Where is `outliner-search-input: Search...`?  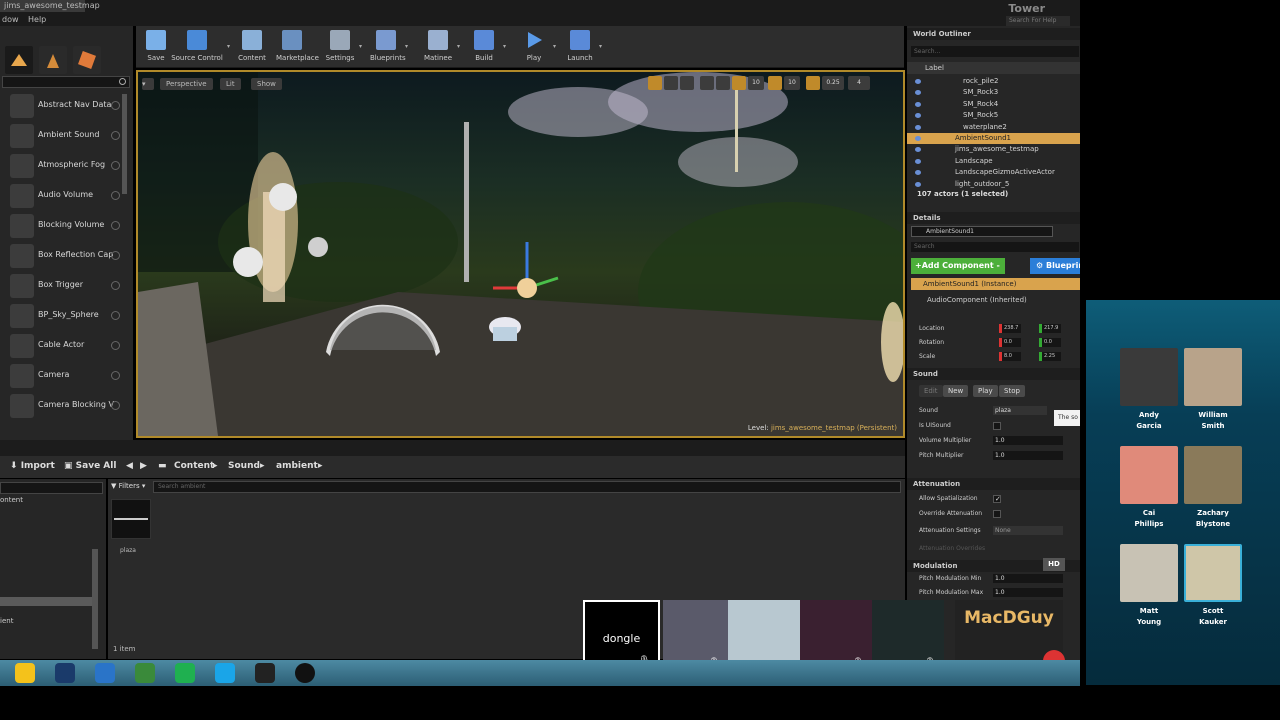 outliner-search-input: Search... is located at coordinates (995, 51).